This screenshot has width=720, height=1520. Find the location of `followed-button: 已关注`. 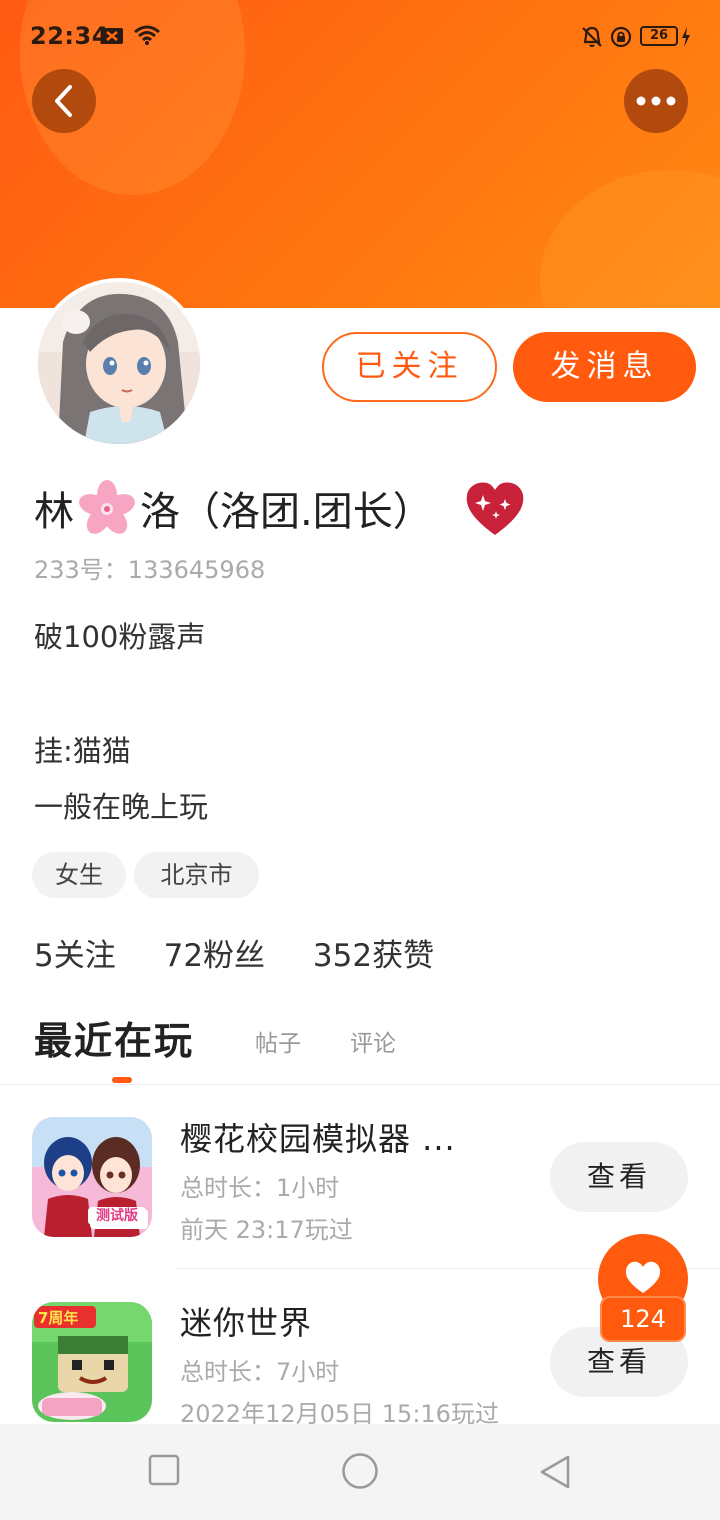

followed-button: 已关注 is located at coordinates (409, 367).